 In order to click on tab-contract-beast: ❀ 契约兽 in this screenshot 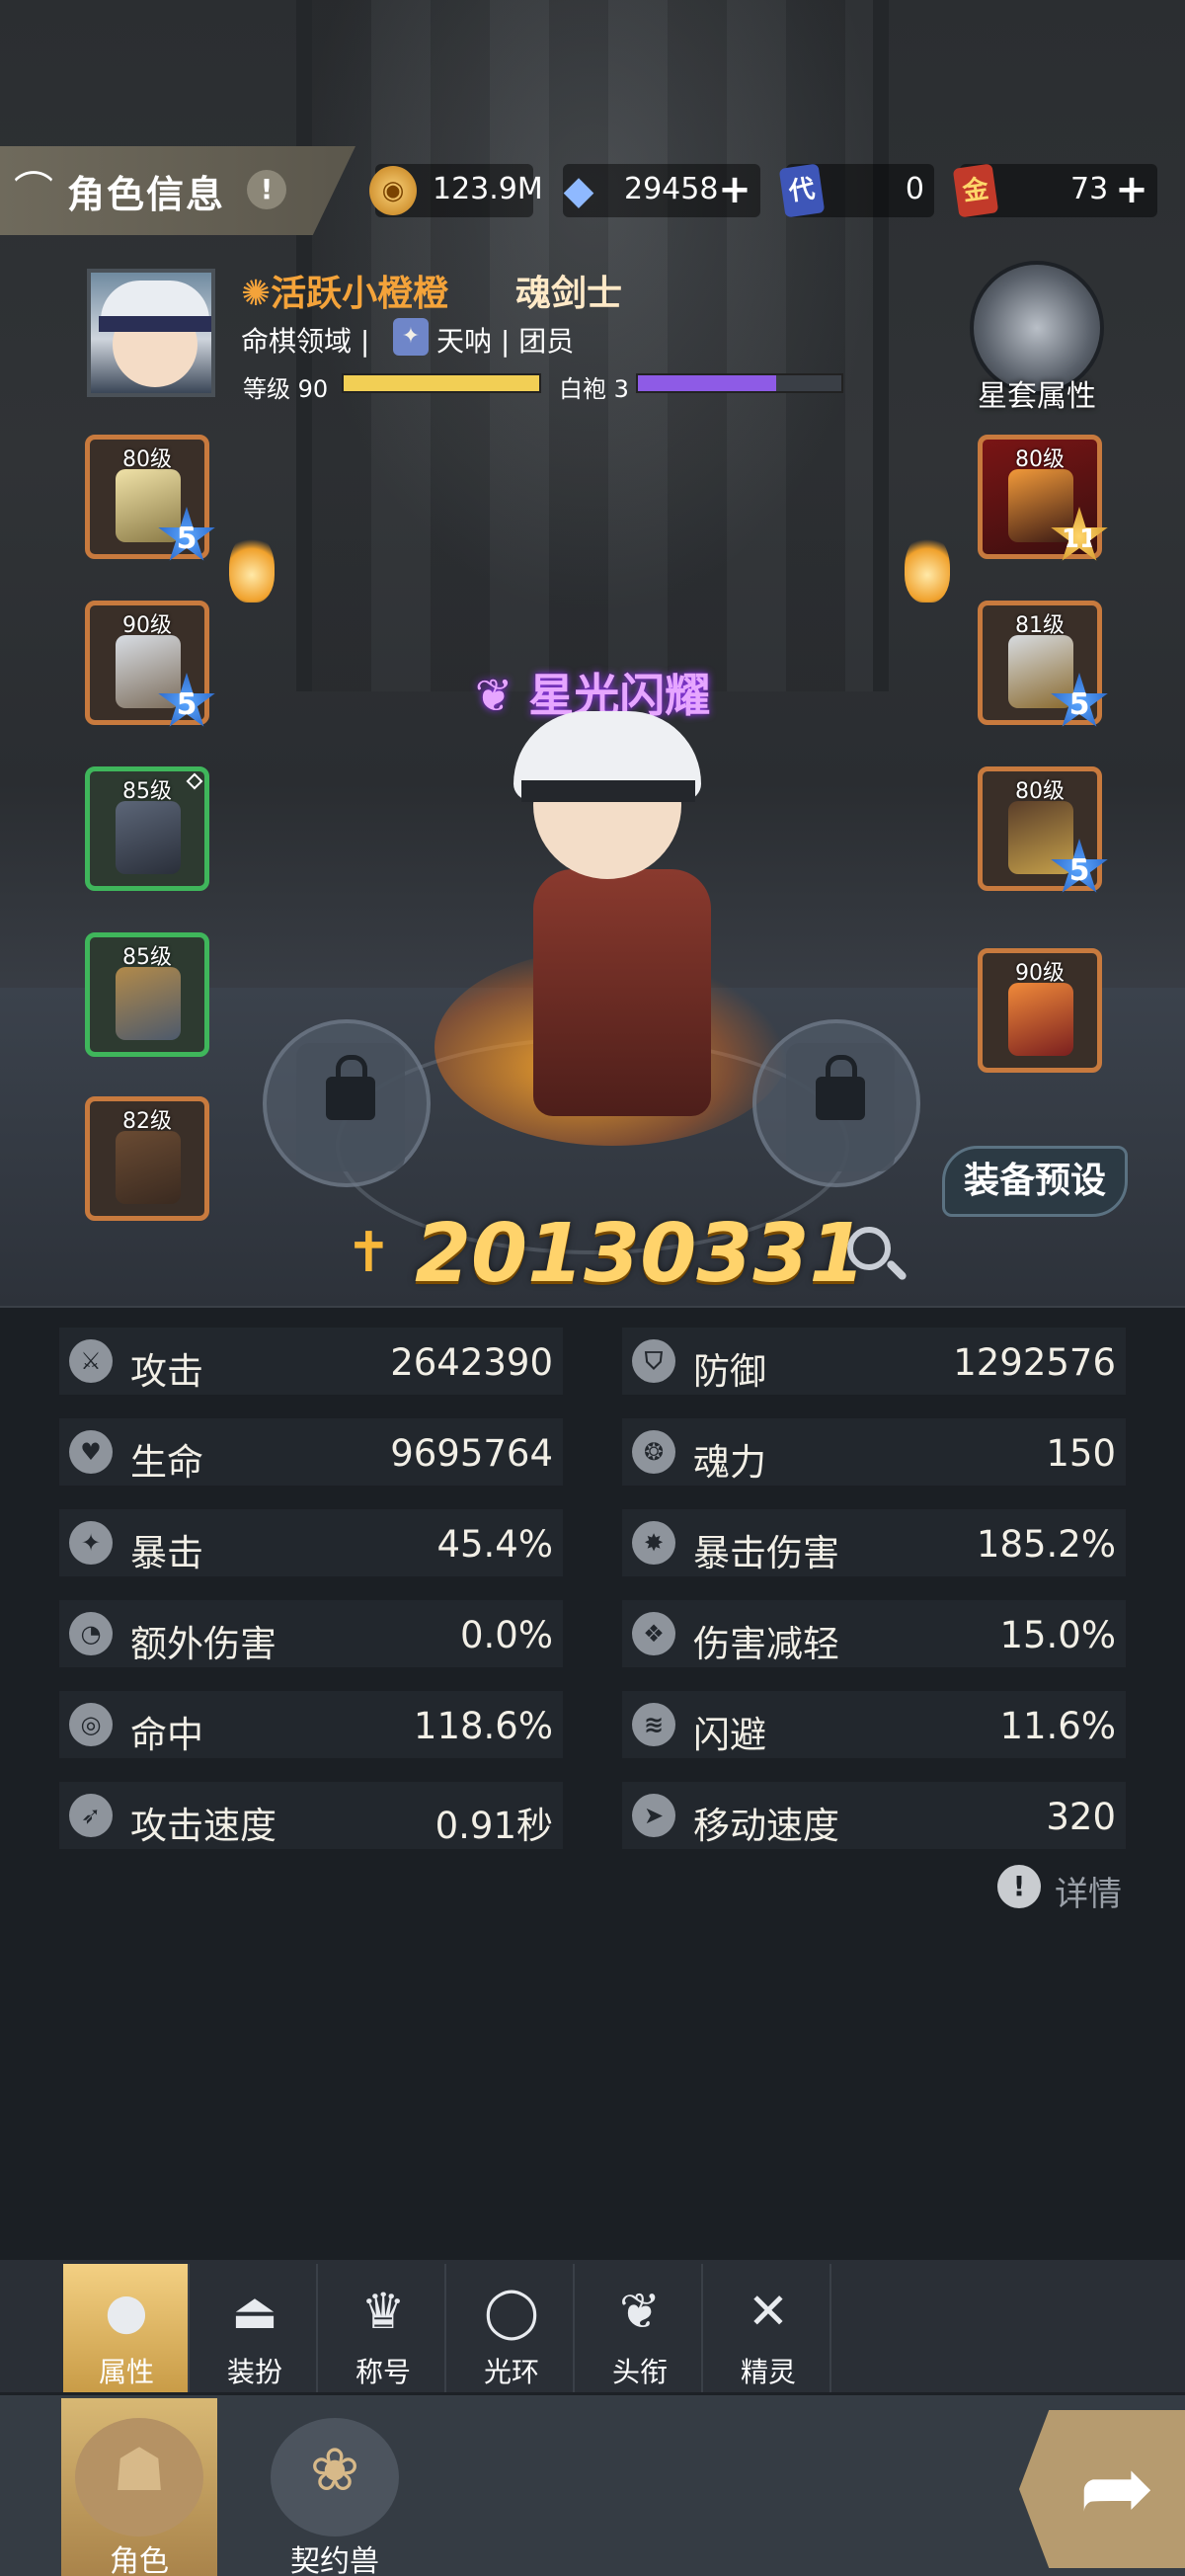, I will do `click(335, 2487)`.